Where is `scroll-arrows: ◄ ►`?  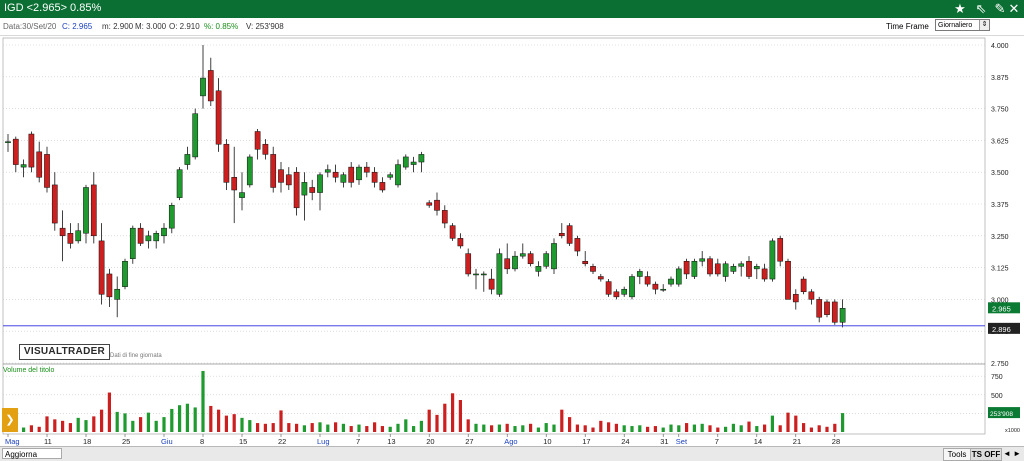
scroll-arrows: ◄ ► is located at coordinates (1012, 453).